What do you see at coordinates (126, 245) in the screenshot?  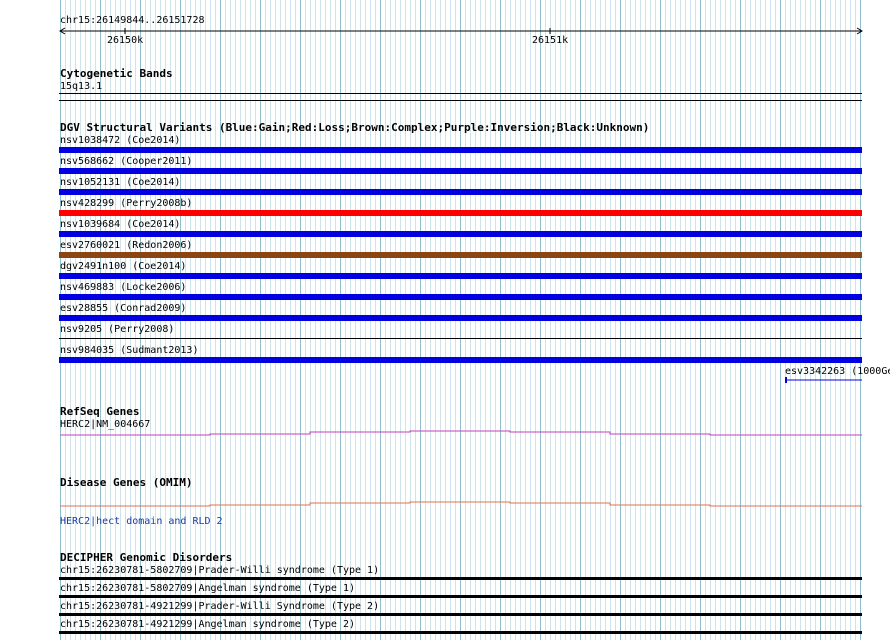 I see `dgv-variant-label: esv2760021 (Redon2006)` at bounding box center [126, 245].